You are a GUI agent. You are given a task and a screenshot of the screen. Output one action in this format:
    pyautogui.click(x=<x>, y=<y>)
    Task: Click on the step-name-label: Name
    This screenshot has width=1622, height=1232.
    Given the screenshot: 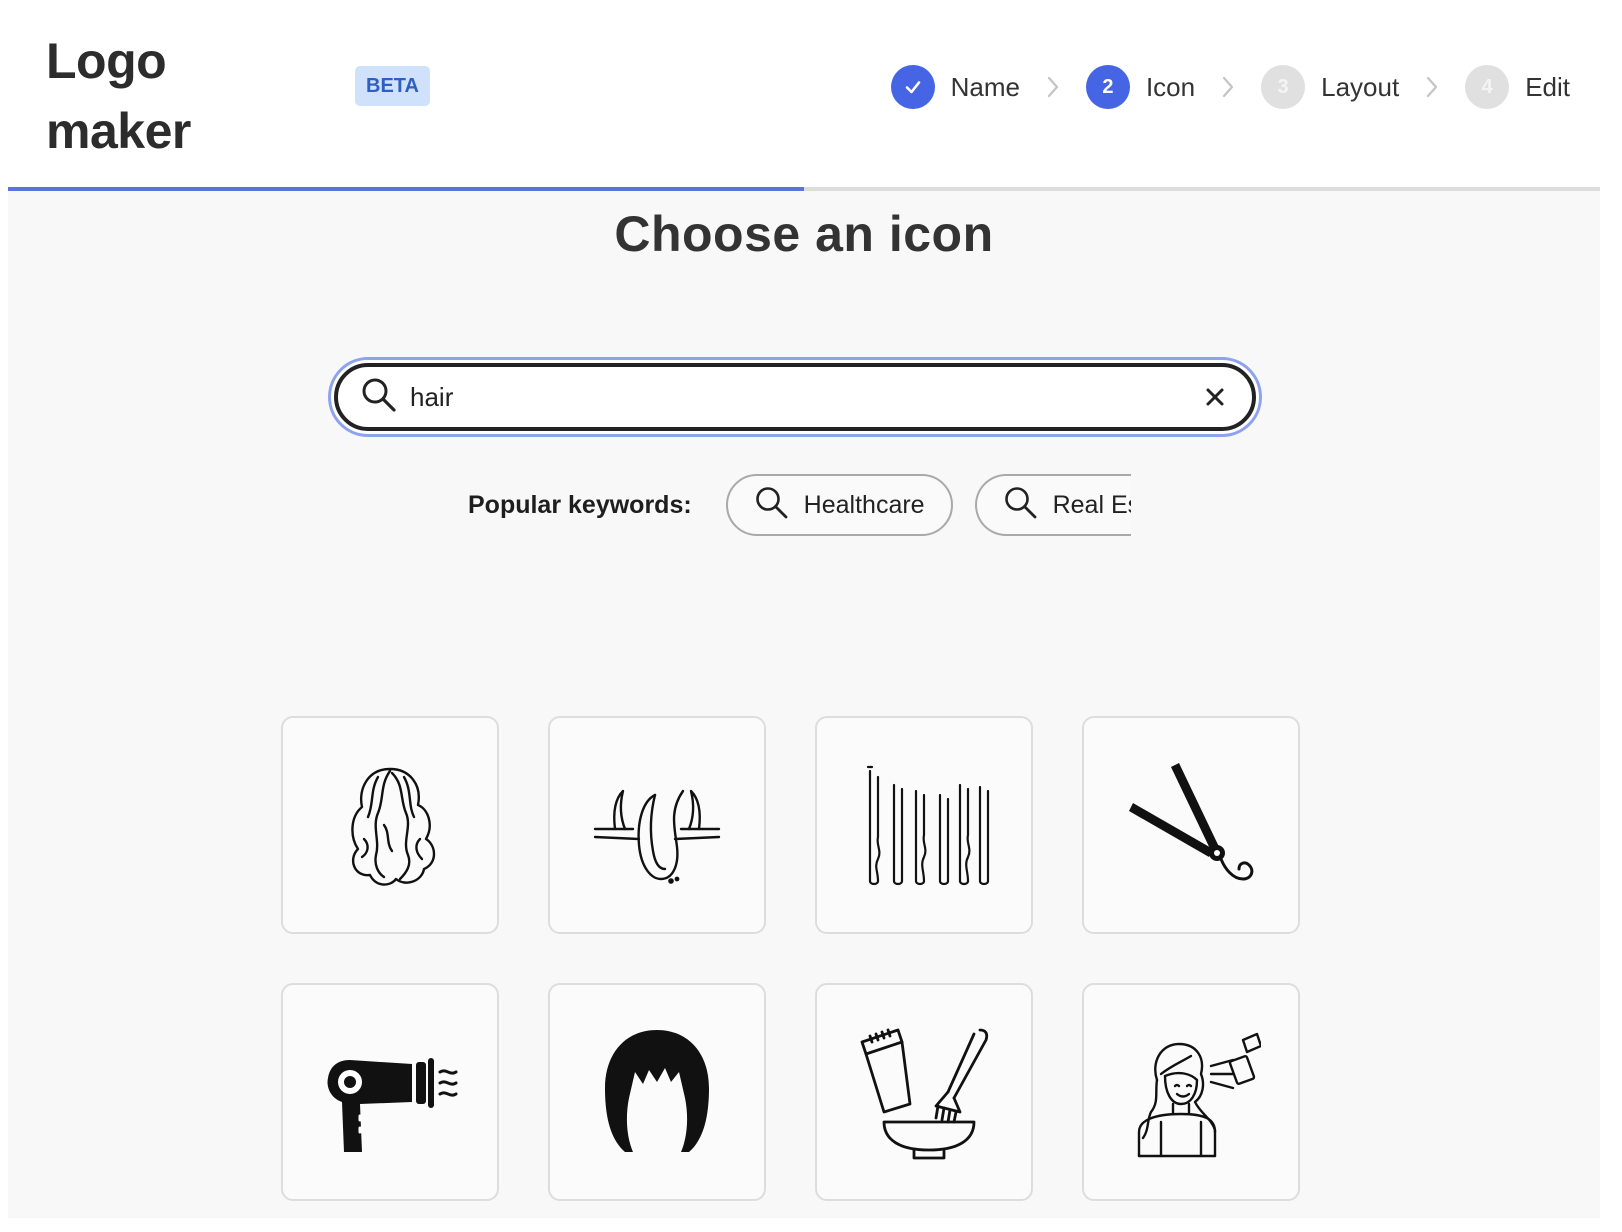 What is the action you would take?
    pyautogui.click(x=985, y=86)
    